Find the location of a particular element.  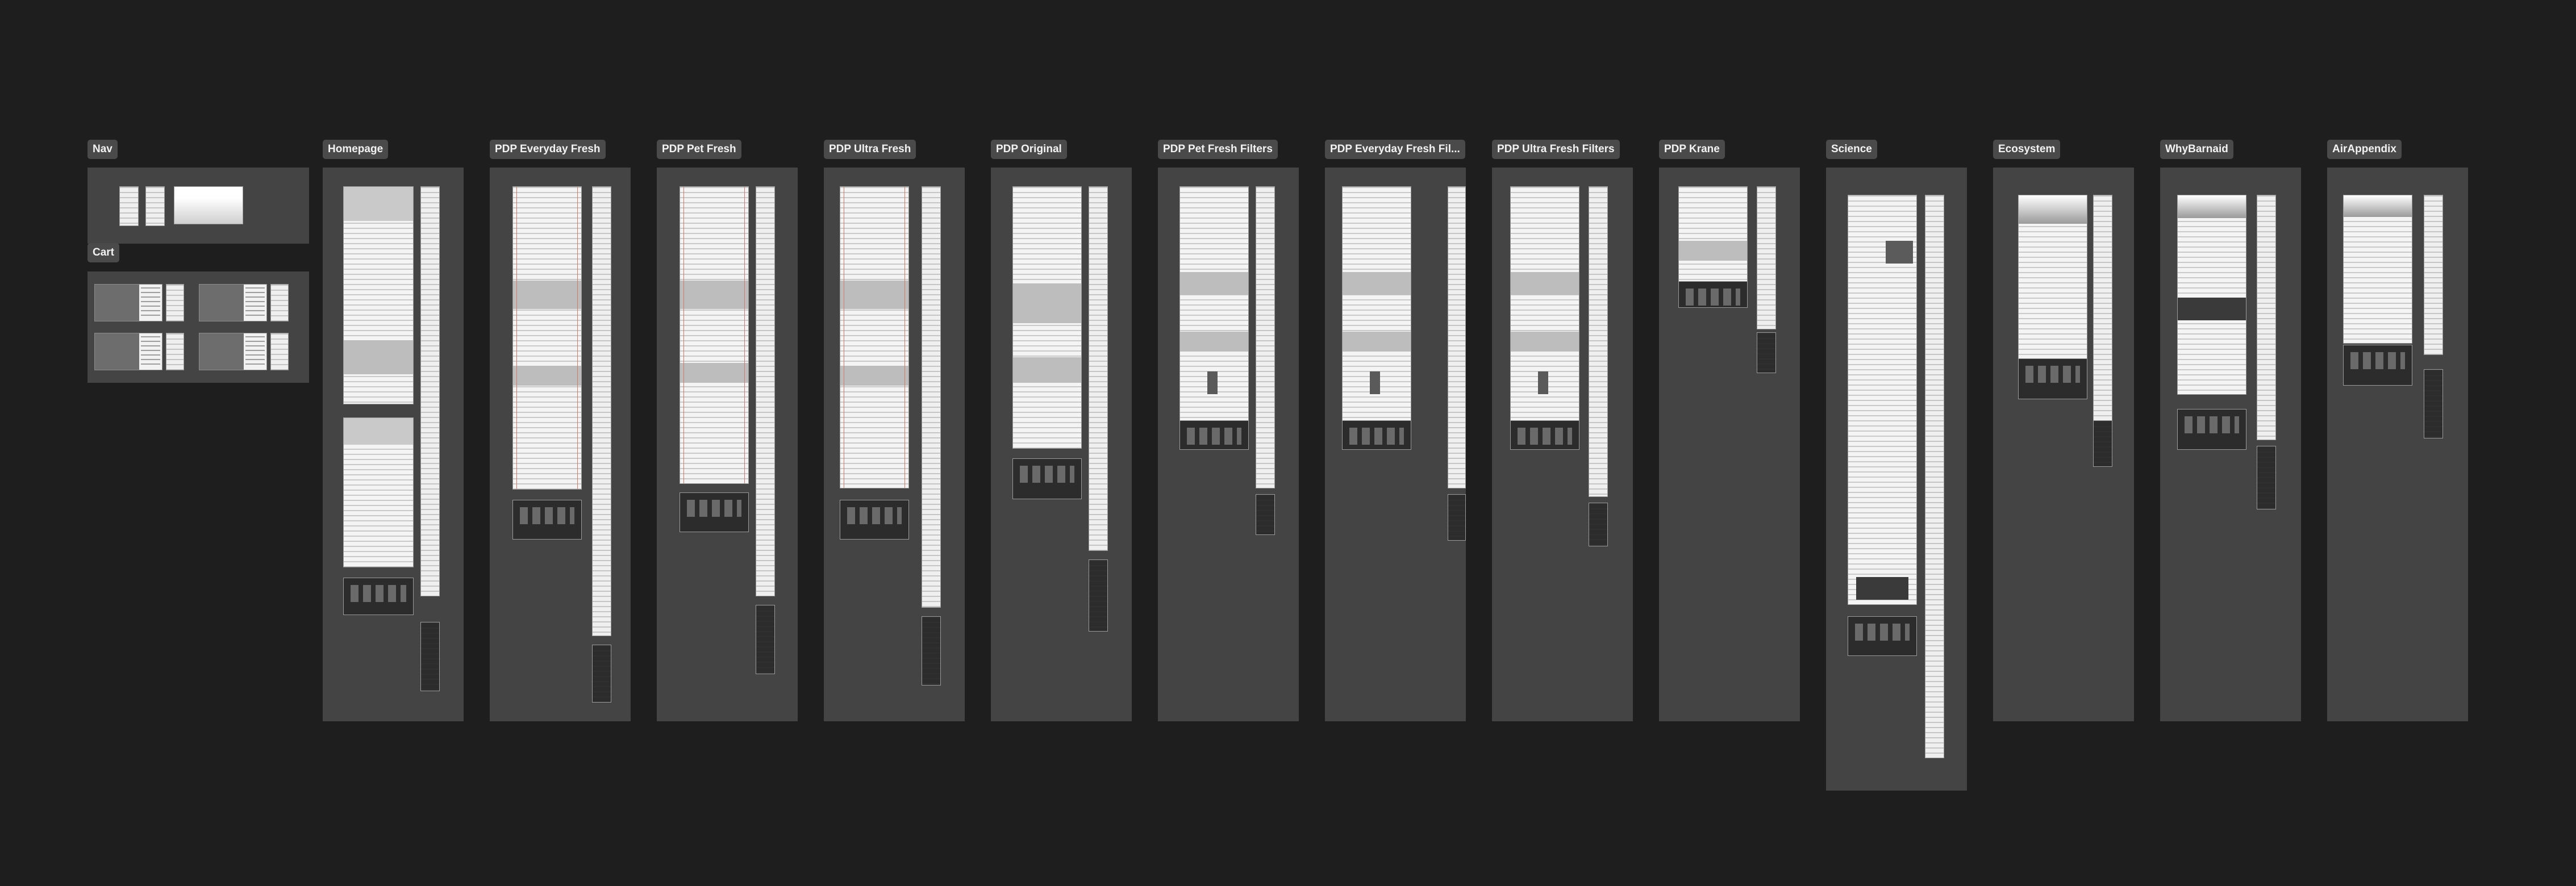

section-pdp-pet-fresh is located at coordinates (728, 444).